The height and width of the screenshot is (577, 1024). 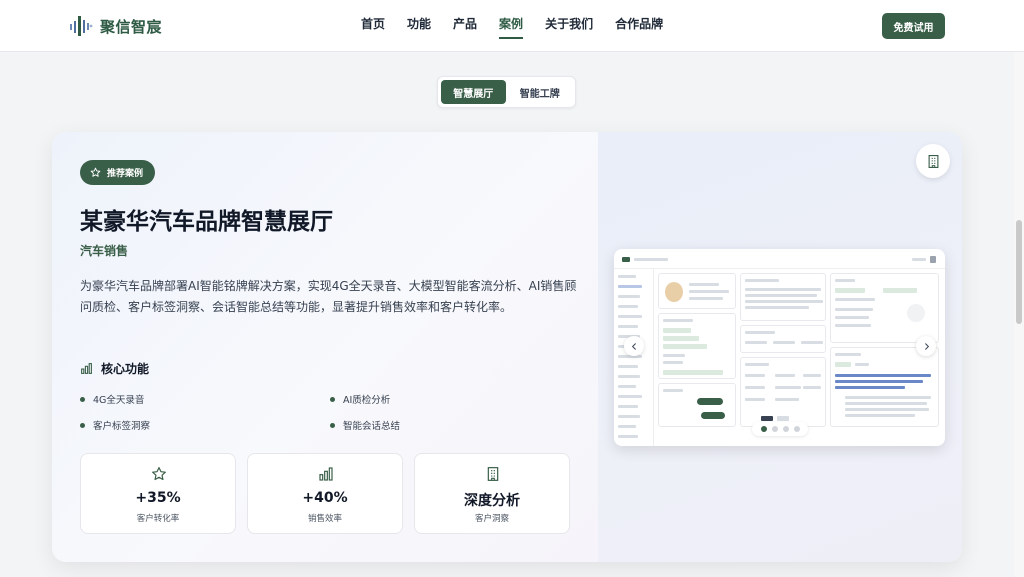 What do you see at coordinates (325, 498) in the screenshot?
I see `stat-value: +40%` at bounding box center [325, 498].